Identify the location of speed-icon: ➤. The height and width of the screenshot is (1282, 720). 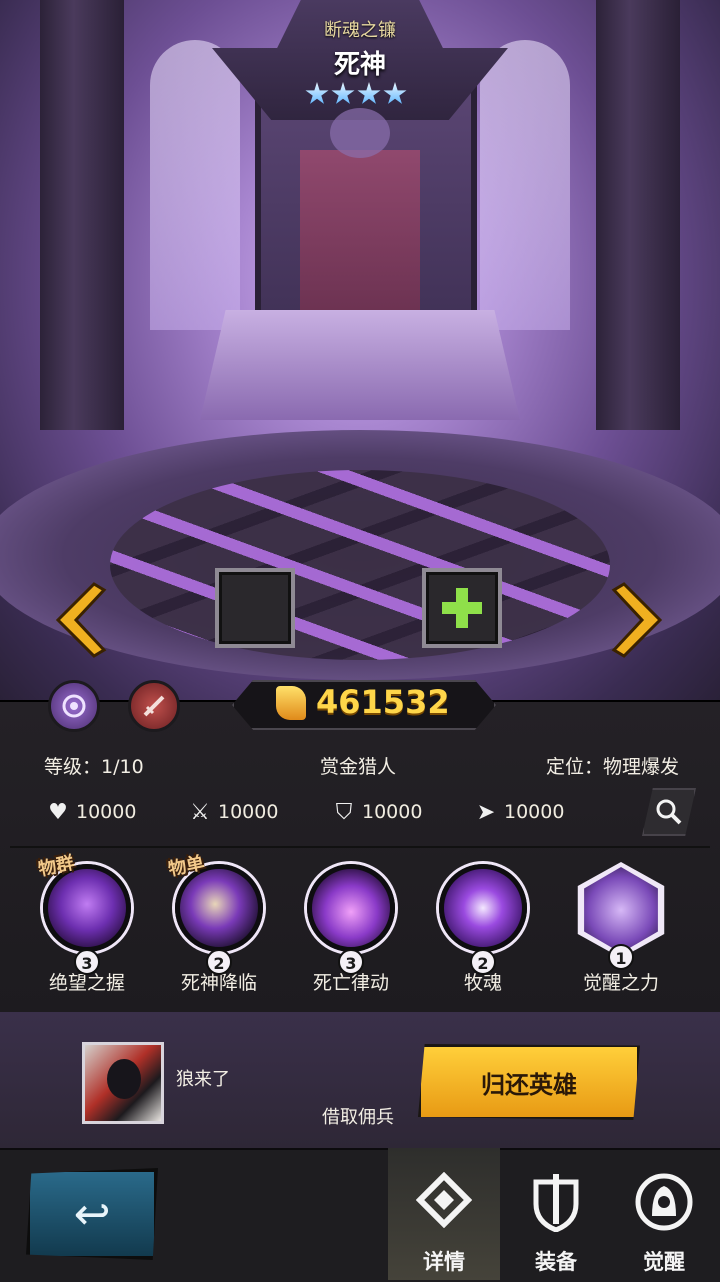
(486, 812).